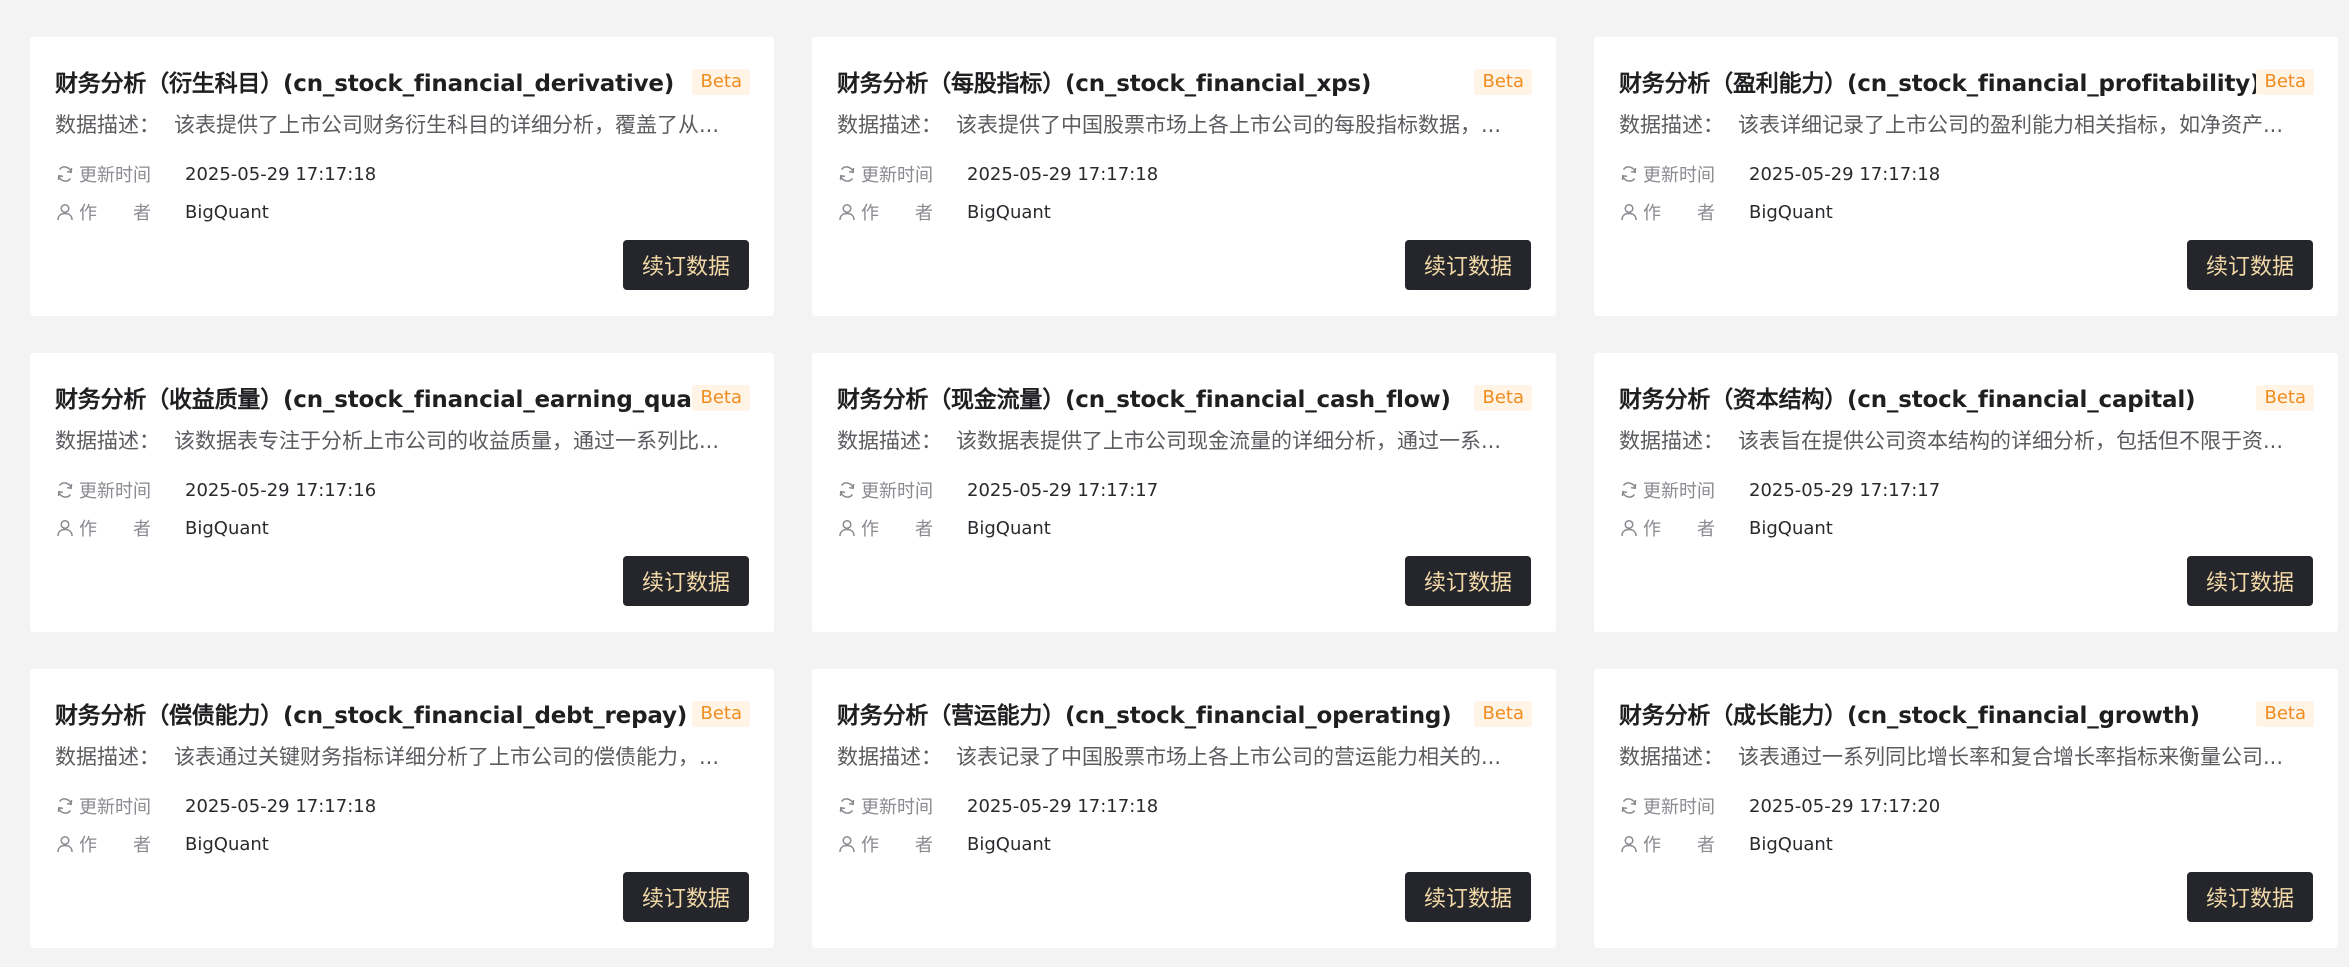 The image size is (2349, 967). Describe the element at coordinates (1845, 490) in the screenshot. I see `update-time-value: 2025-05-29 17:17:17` at that location.